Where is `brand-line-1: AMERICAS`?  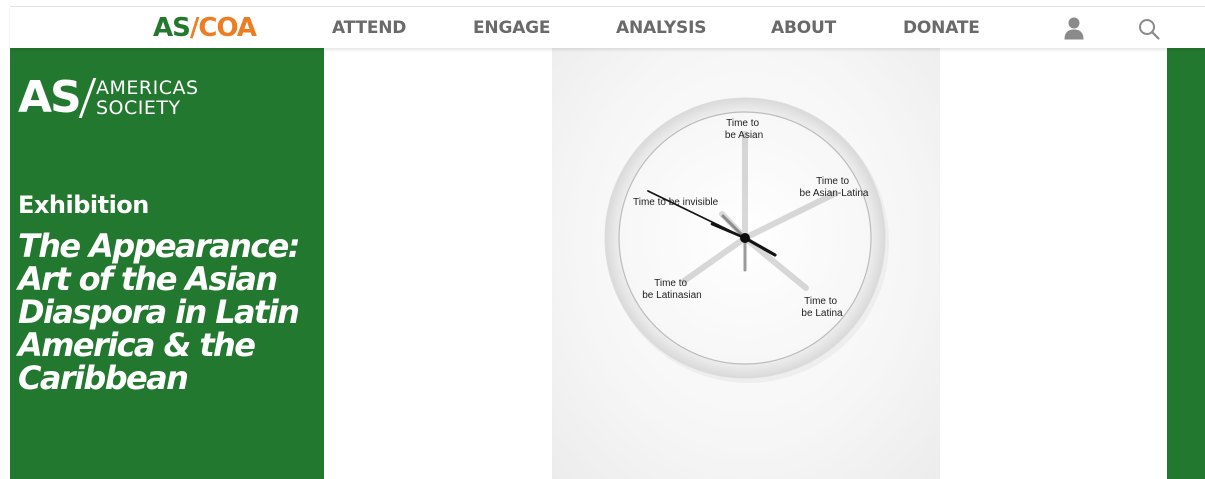
brand-line-1: AMERICAS is located at coordinates (147, 88).